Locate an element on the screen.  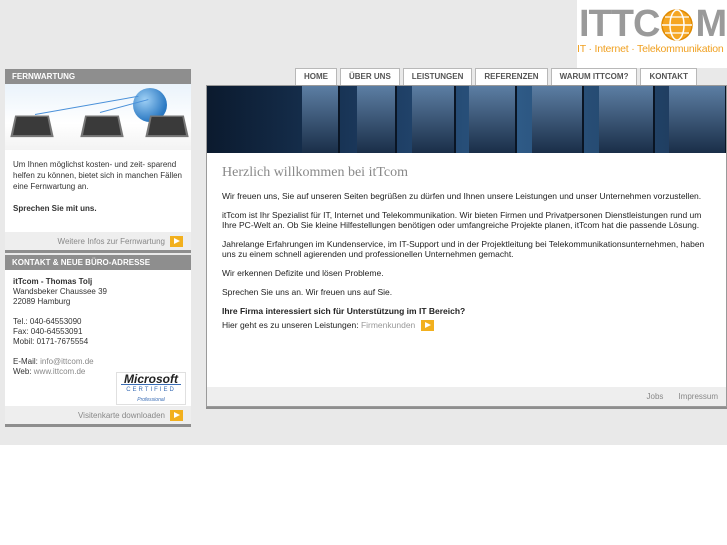
mobile-number: Mobil: 0171-7675554 is located at coordinates (51, 341).